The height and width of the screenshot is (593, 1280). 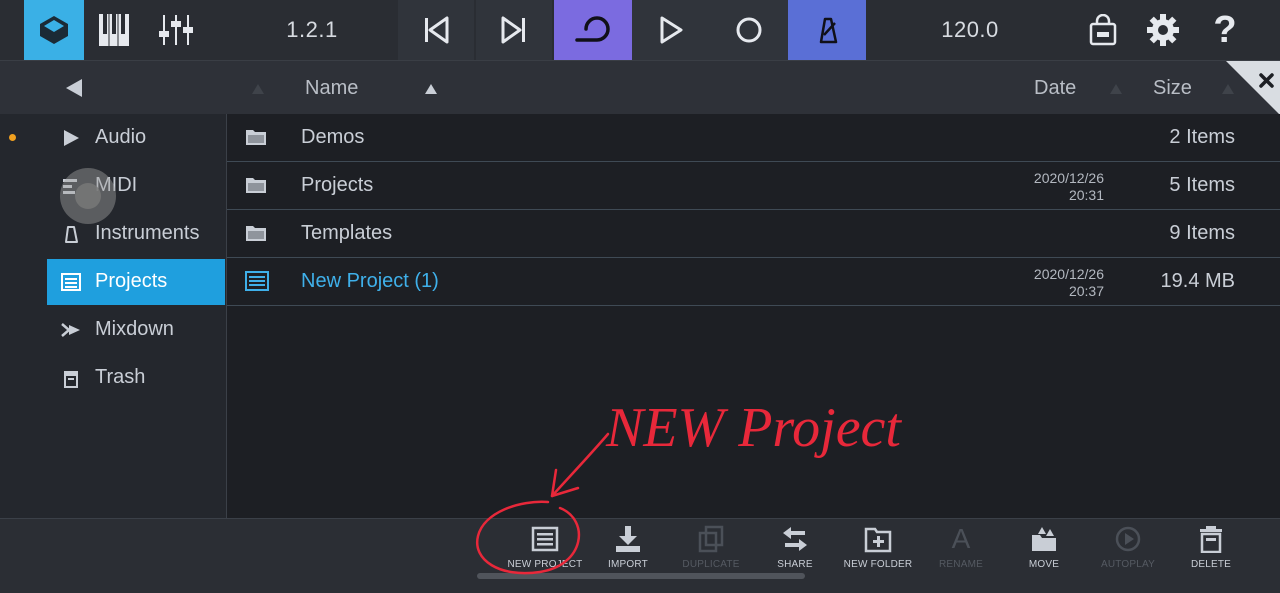 I want to click on mixdown-icon, so click(x=70, y=330).